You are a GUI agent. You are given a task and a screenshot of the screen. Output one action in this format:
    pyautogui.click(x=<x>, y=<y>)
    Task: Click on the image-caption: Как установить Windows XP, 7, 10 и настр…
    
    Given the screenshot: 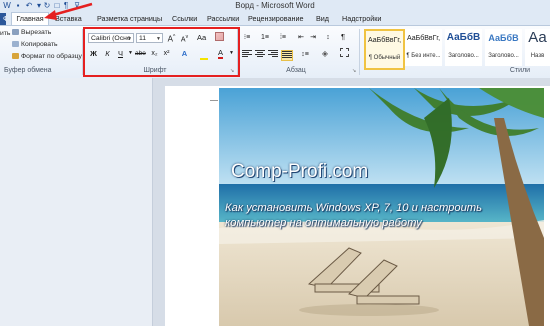 What is the action you would take?
    pyautogui.click(x=354, y=215)
    